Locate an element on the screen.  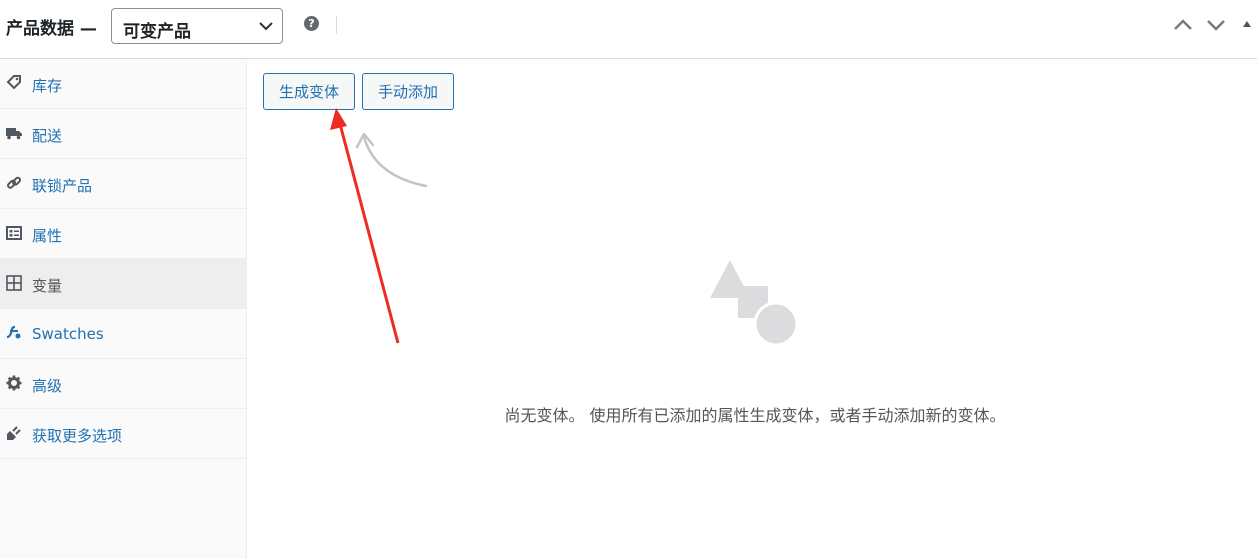
tab-attributes: 属性 is located at coordinates (123, 234).